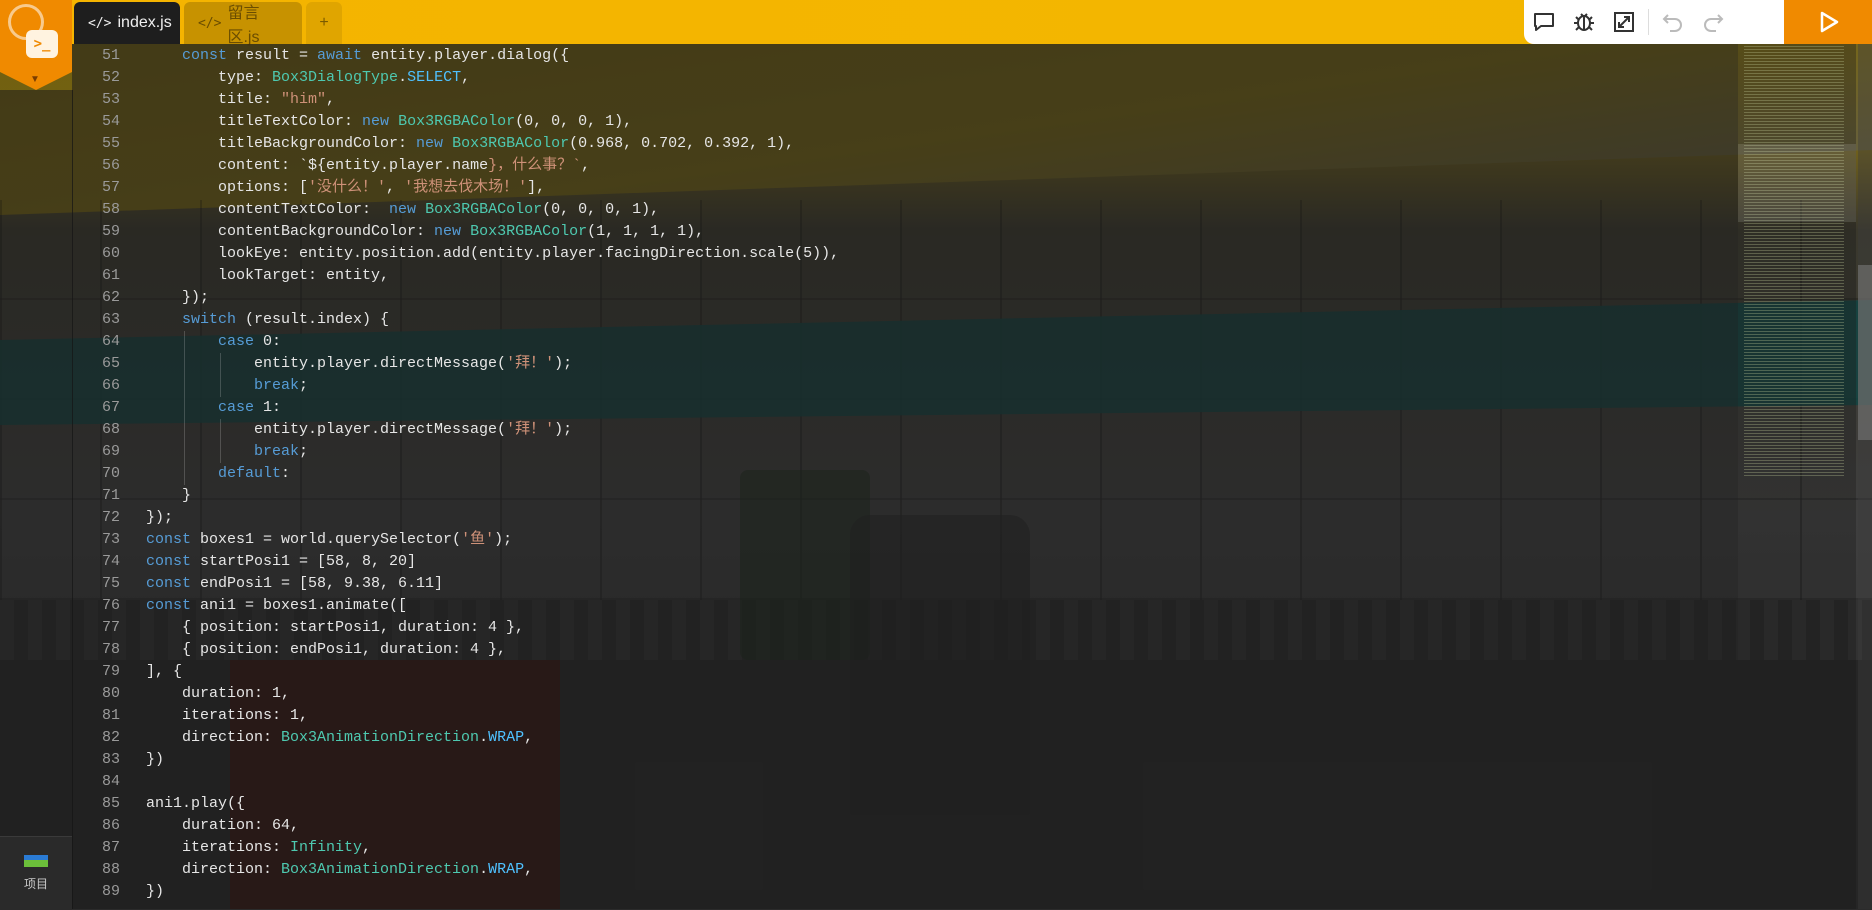 The image size is (1872, 910). Describe the element at coordinates (110, 297) in the screenshot. I see `line-number: 62` at that location.